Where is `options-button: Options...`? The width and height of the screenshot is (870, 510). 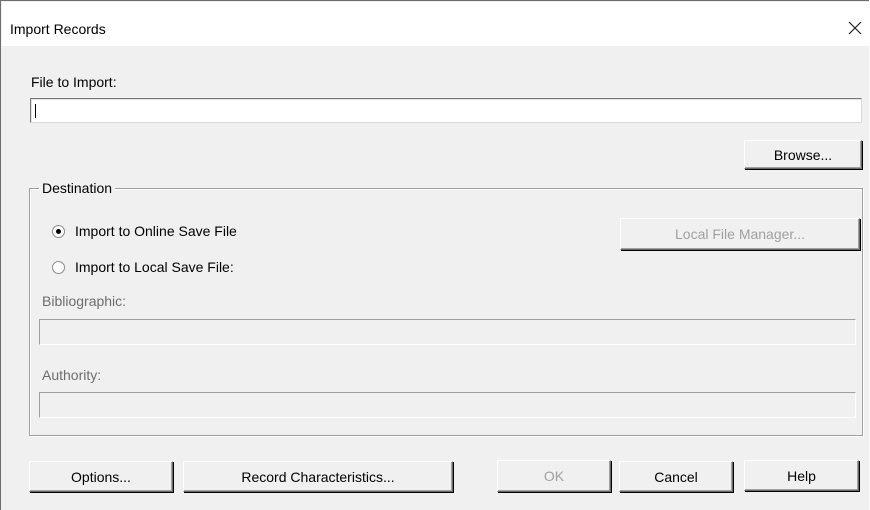 options-button: Options... is located at coordinates (101, 476).